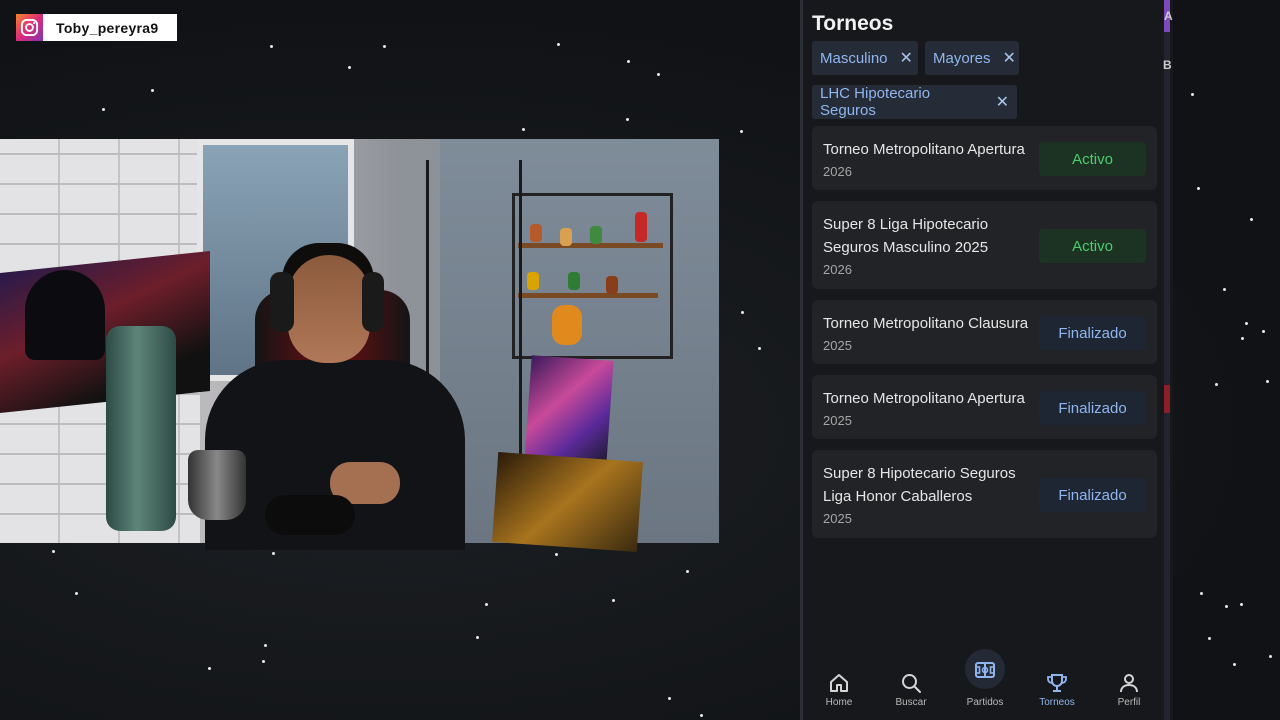  I want to click on filter-chip: Mayores ✕, so click(972, 58).